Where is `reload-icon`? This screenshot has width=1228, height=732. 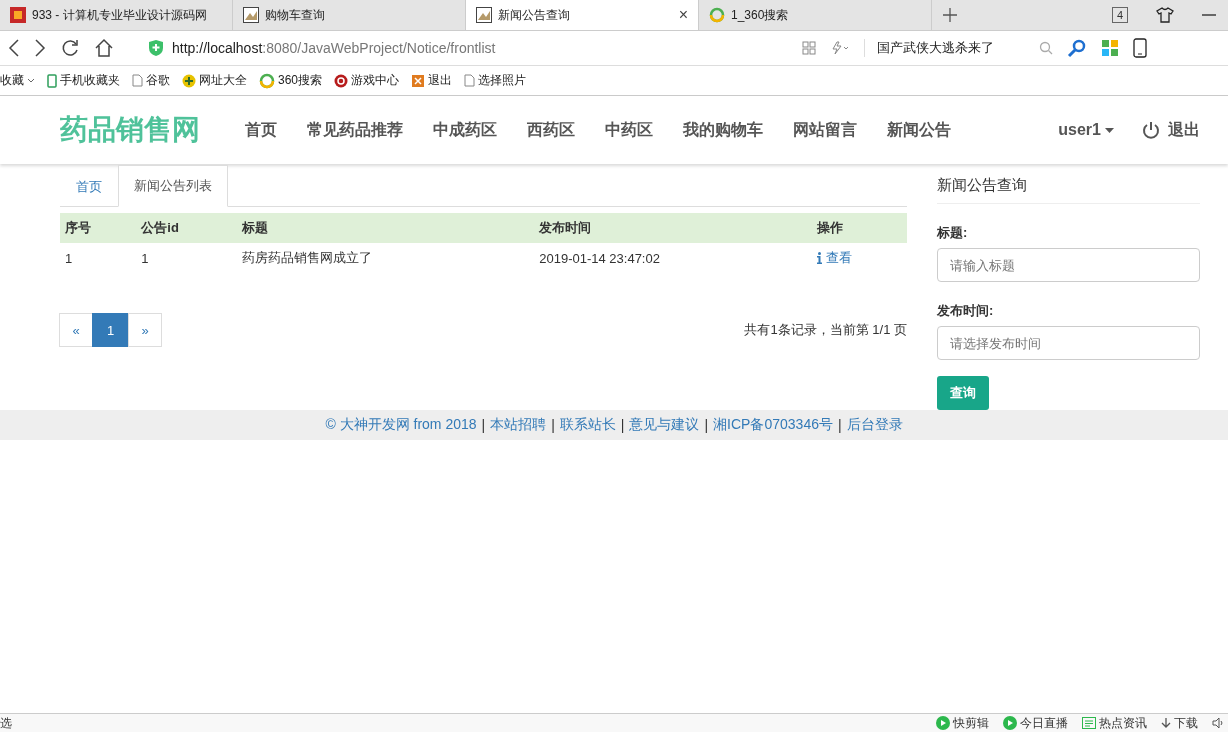
reload-icon is located at coordinates (70, 48).